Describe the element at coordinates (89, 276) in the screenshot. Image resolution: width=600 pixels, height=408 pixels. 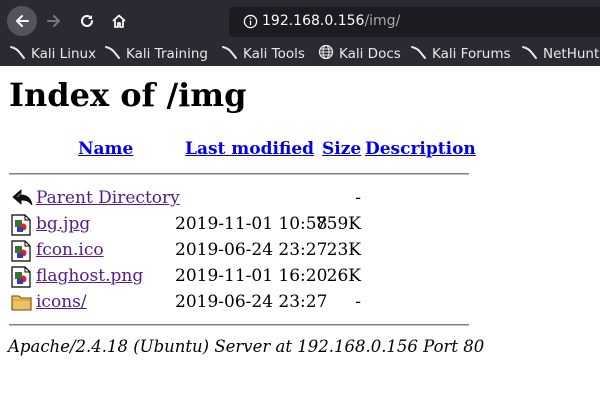
I see `file-link-flaghost-png: flaghost.png` at that location.